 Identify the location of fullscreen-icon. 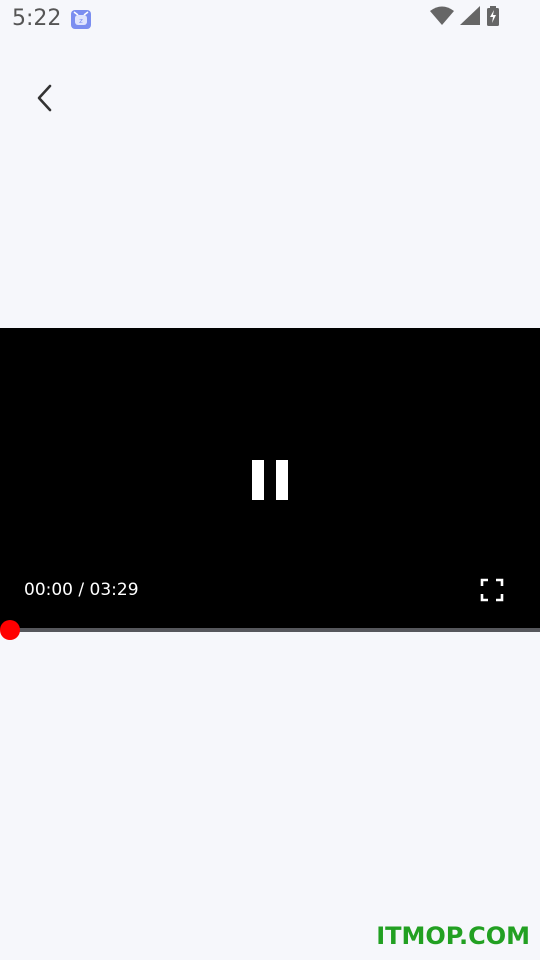
(492, 592).